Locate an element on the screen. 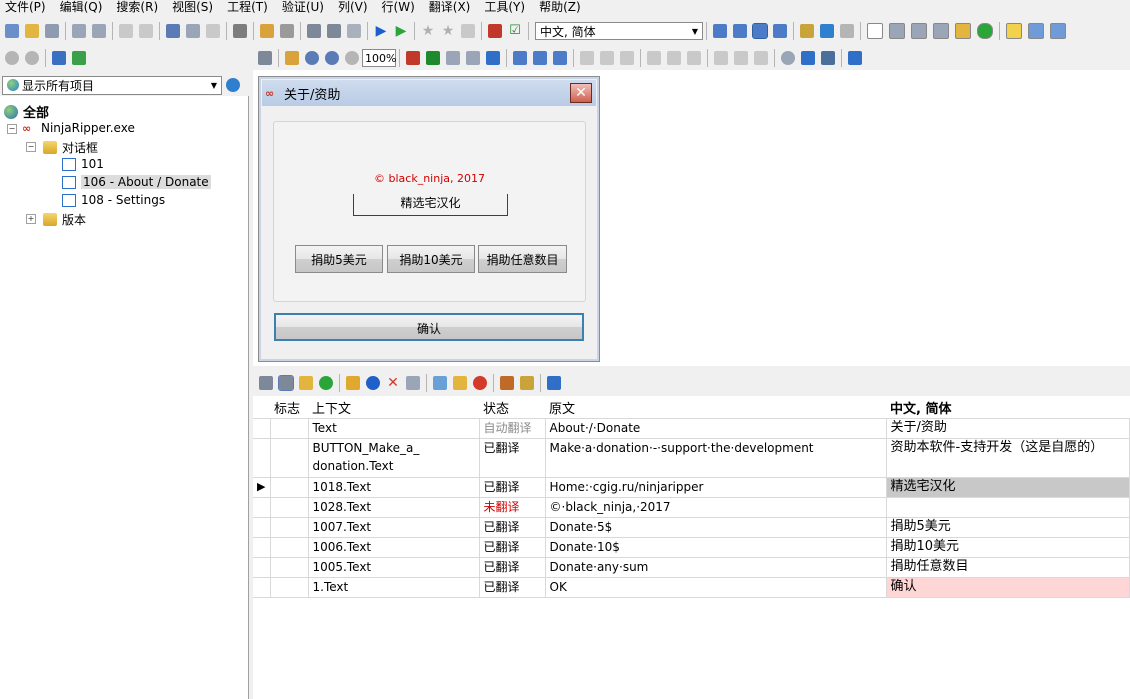  info-icon is located at coordinates (373, 383).